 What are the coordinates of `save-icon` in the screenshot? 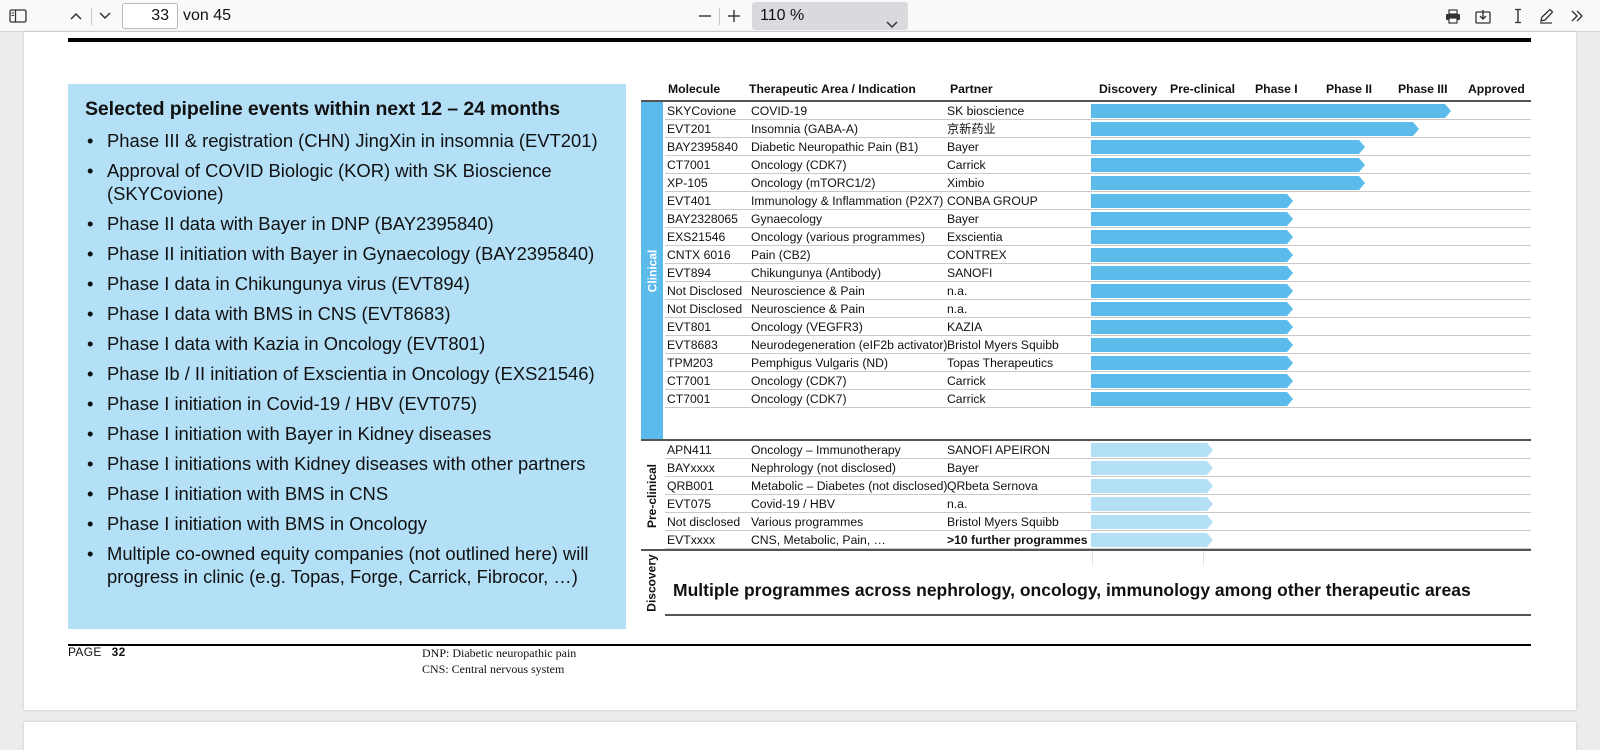 It's located at (1483, 16).